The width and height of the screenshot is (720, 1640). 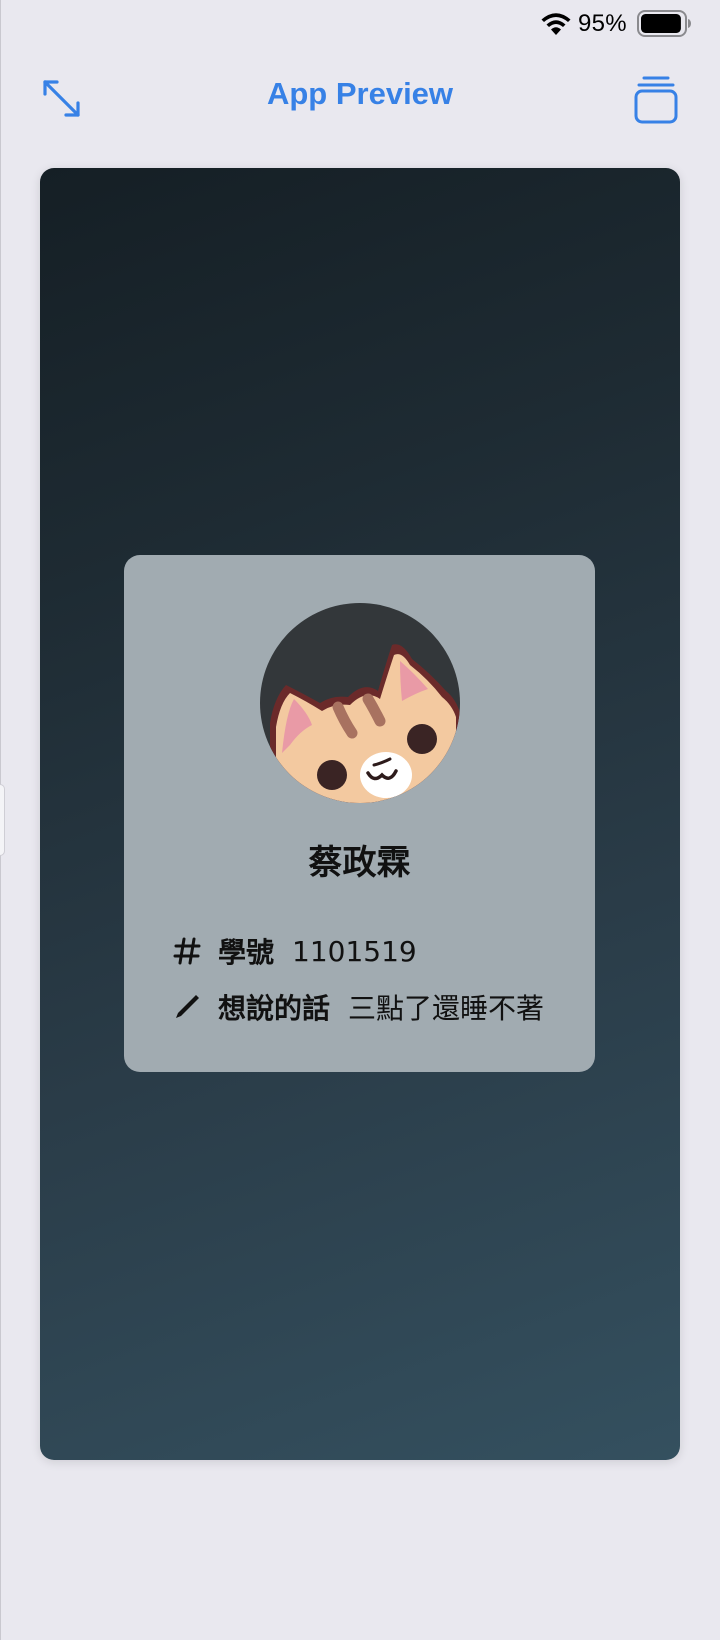 I want to click on navigation-bar: App Preview, so click(x=360, y=98).